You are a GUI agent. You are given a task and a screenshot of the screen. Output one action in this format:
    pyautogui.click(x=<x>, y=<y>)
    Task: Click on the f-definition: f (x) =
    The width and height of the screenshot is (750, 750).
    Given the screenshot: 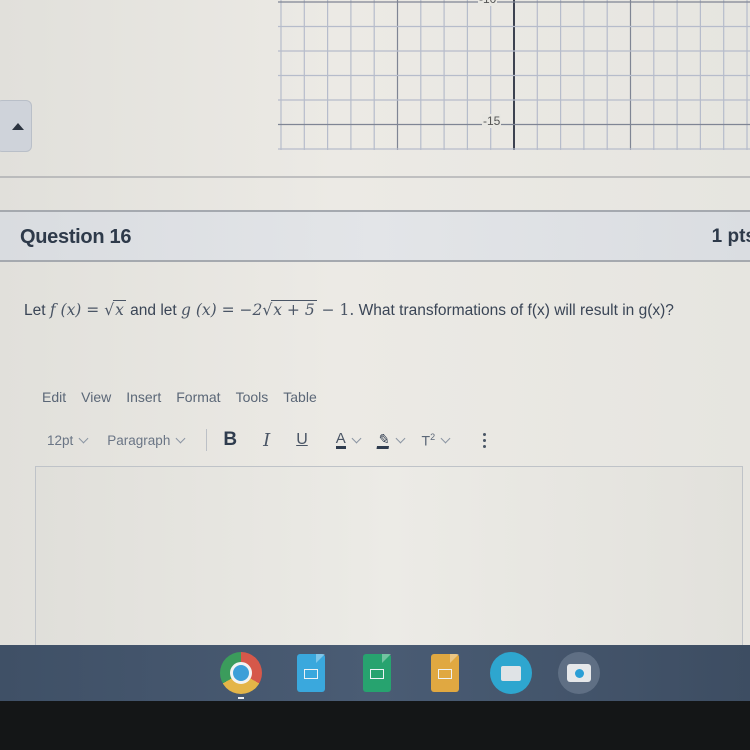 What is the action you would take?
    pyautogui.click(x=77, y=310)
    